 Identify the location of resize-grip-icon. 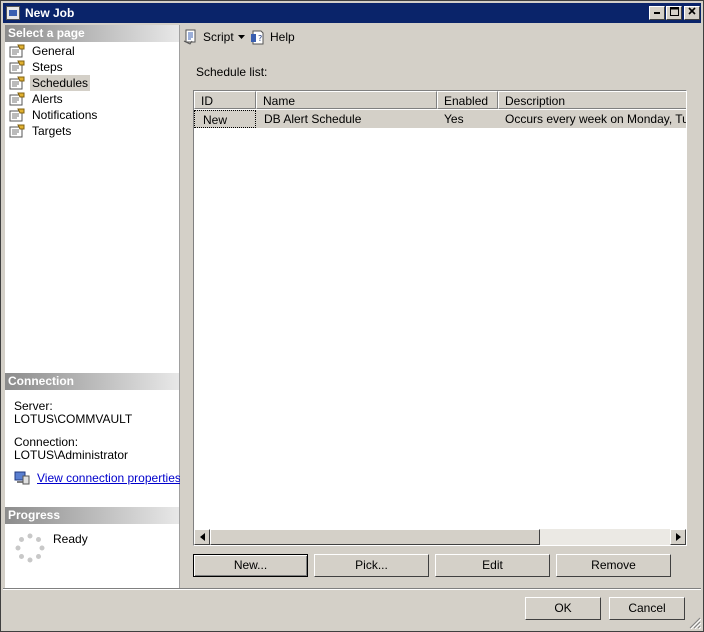
(695, 623).